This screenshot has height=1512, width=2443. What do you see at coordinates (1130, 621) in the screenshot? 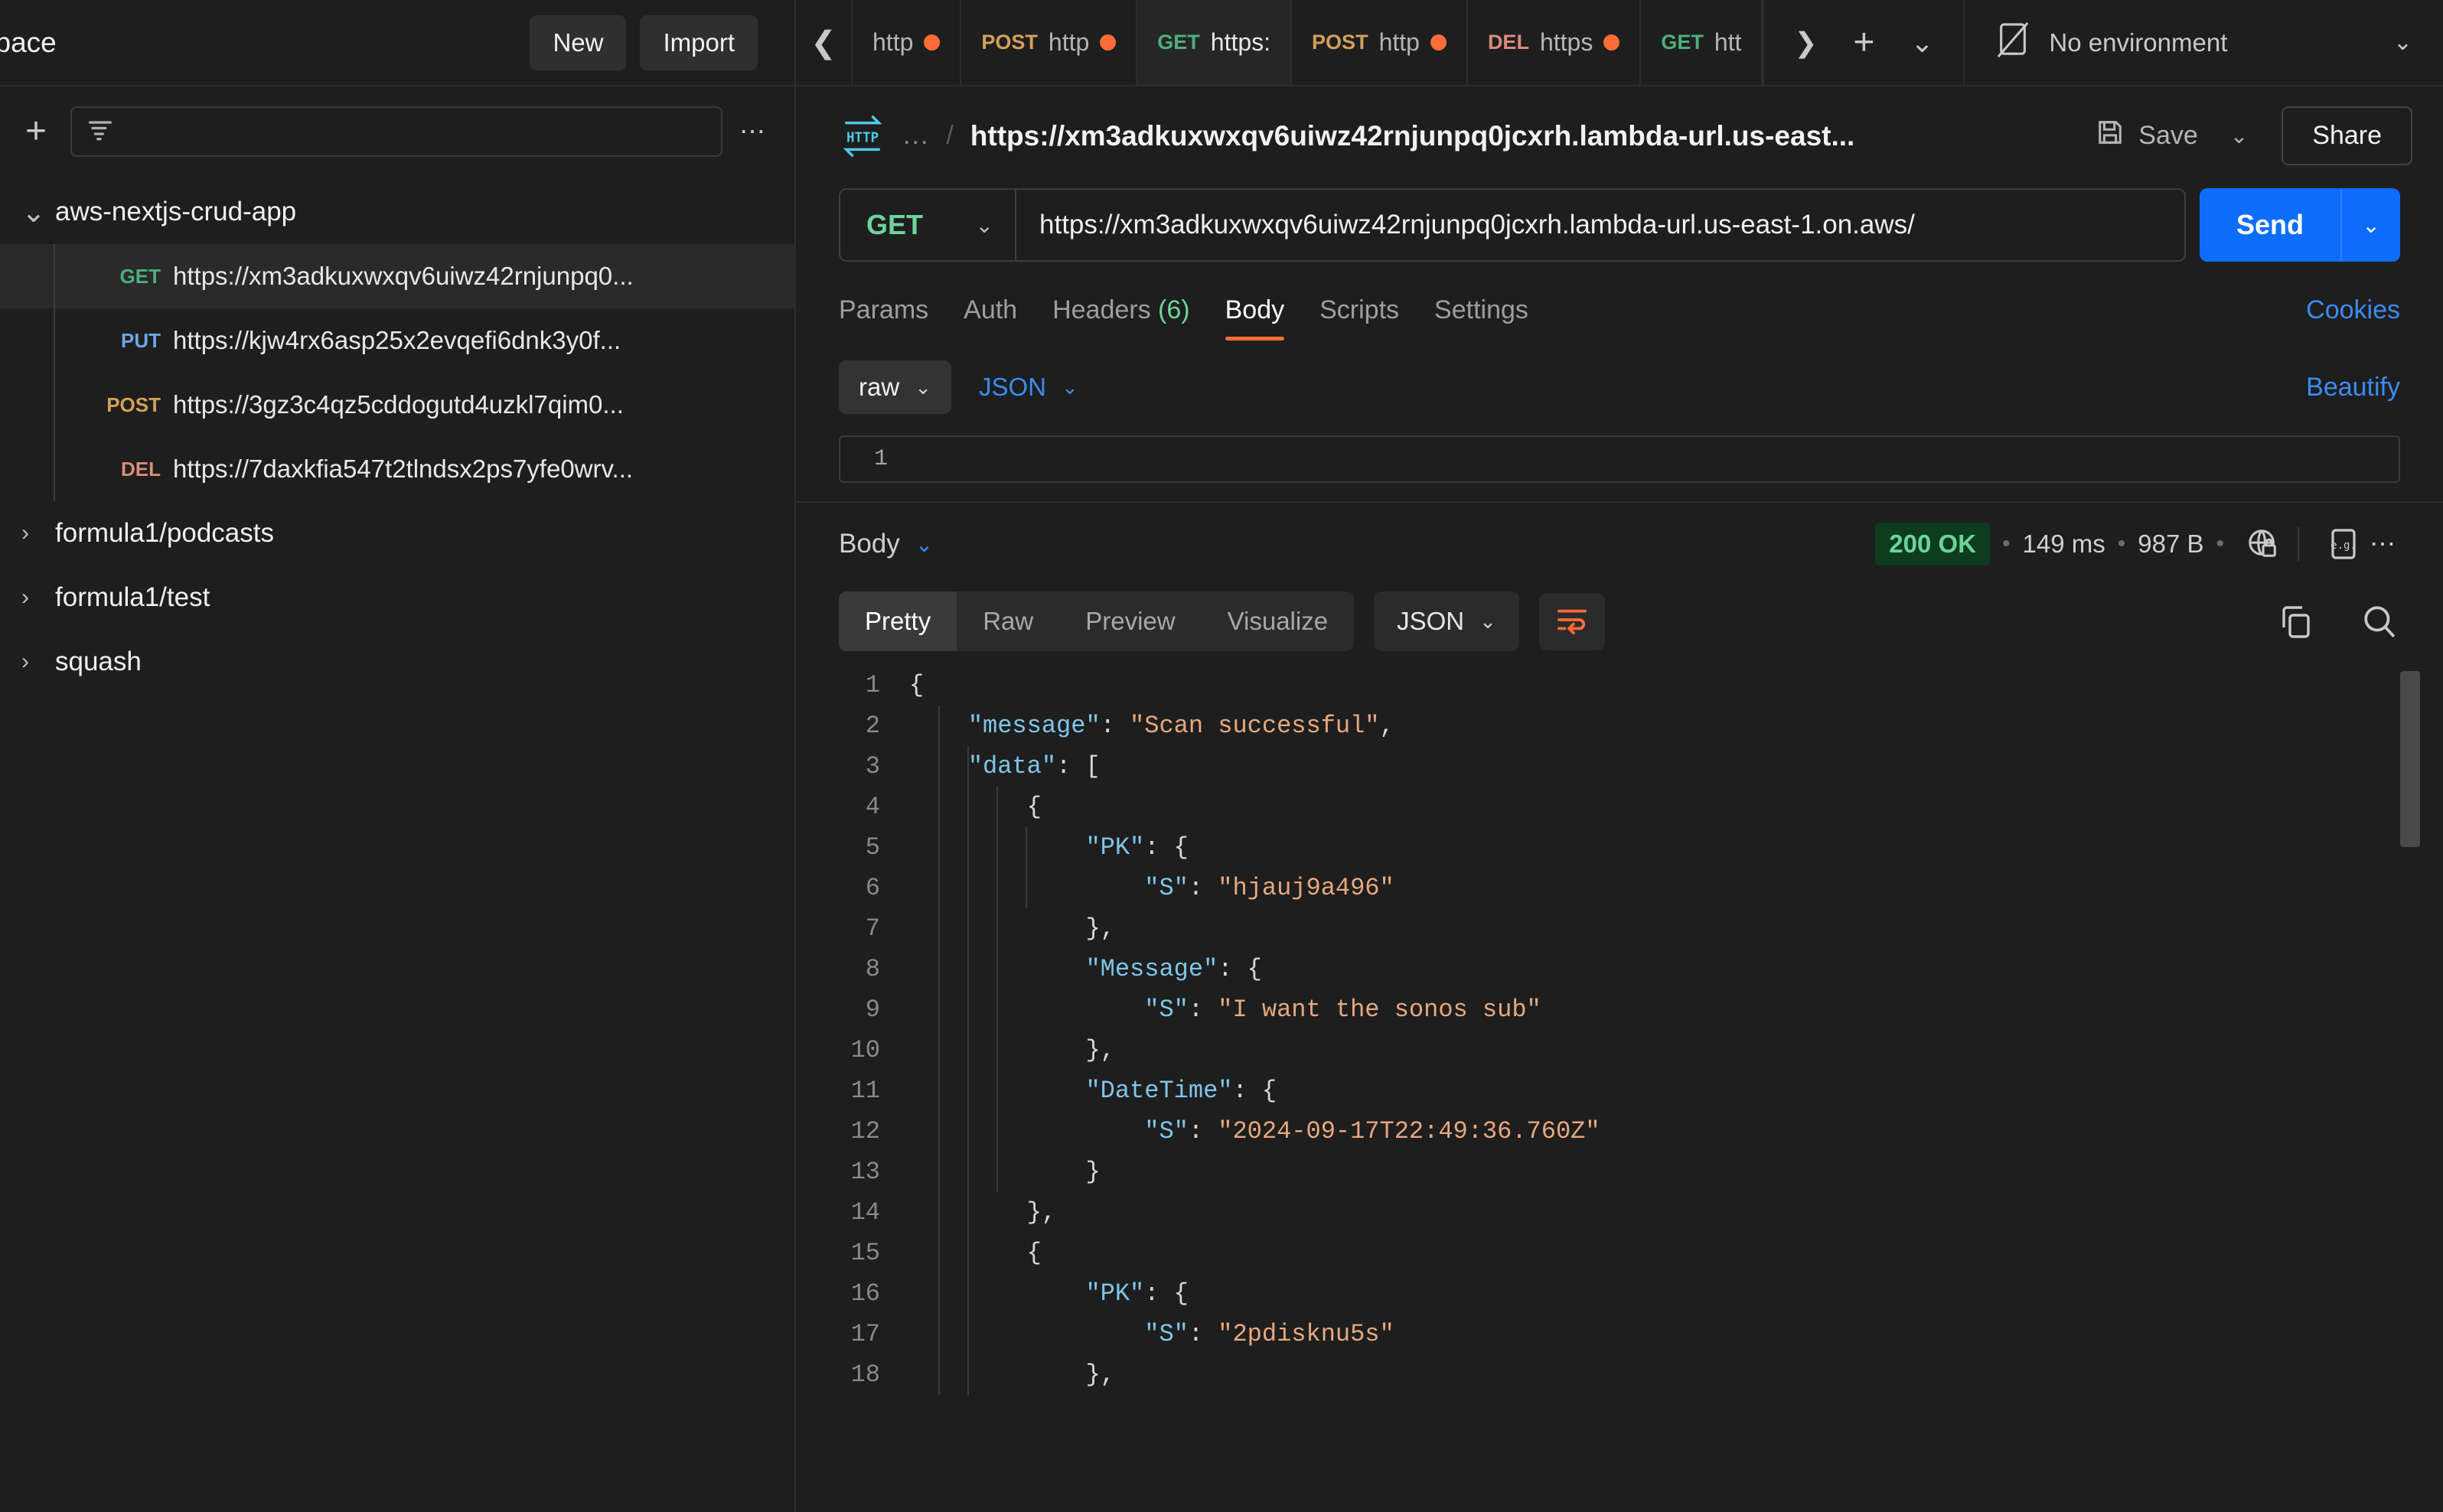
I see `response-tab-preview: Preview` at bounding box center [1130, 621].